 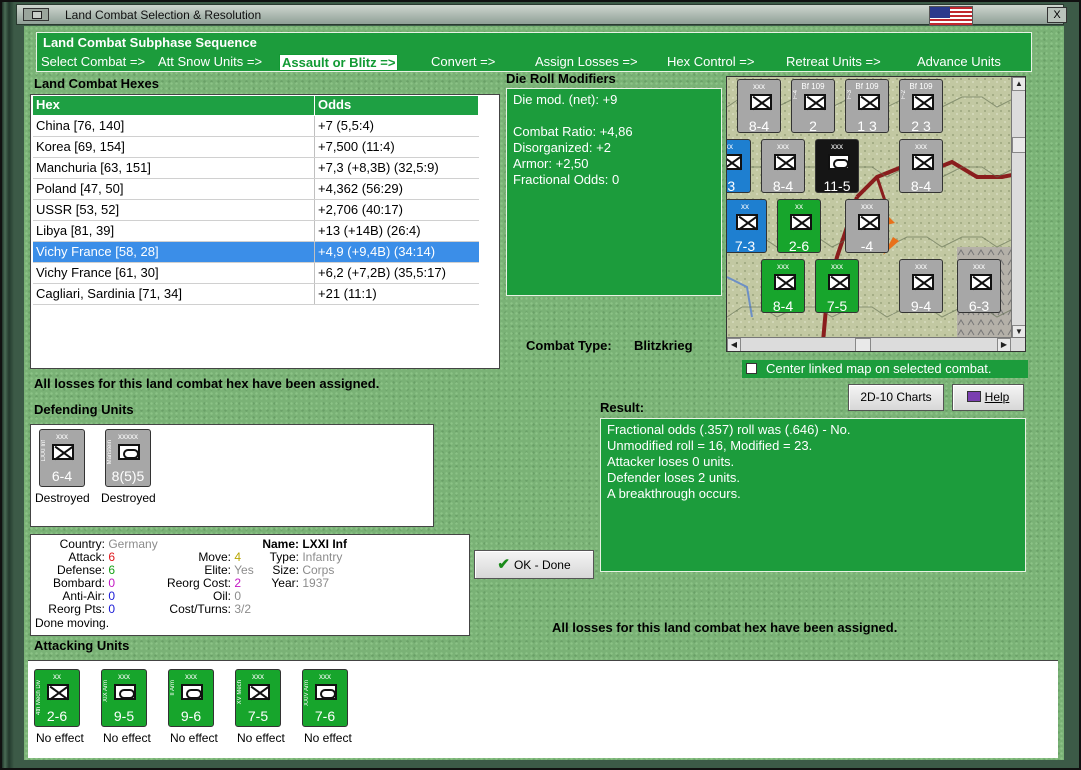 What do you see at coordinates (1018, 208) in the screenshot?
I see `map-vertical-scrollbar: ▲ ▼` at bounding box center [1018, 208].